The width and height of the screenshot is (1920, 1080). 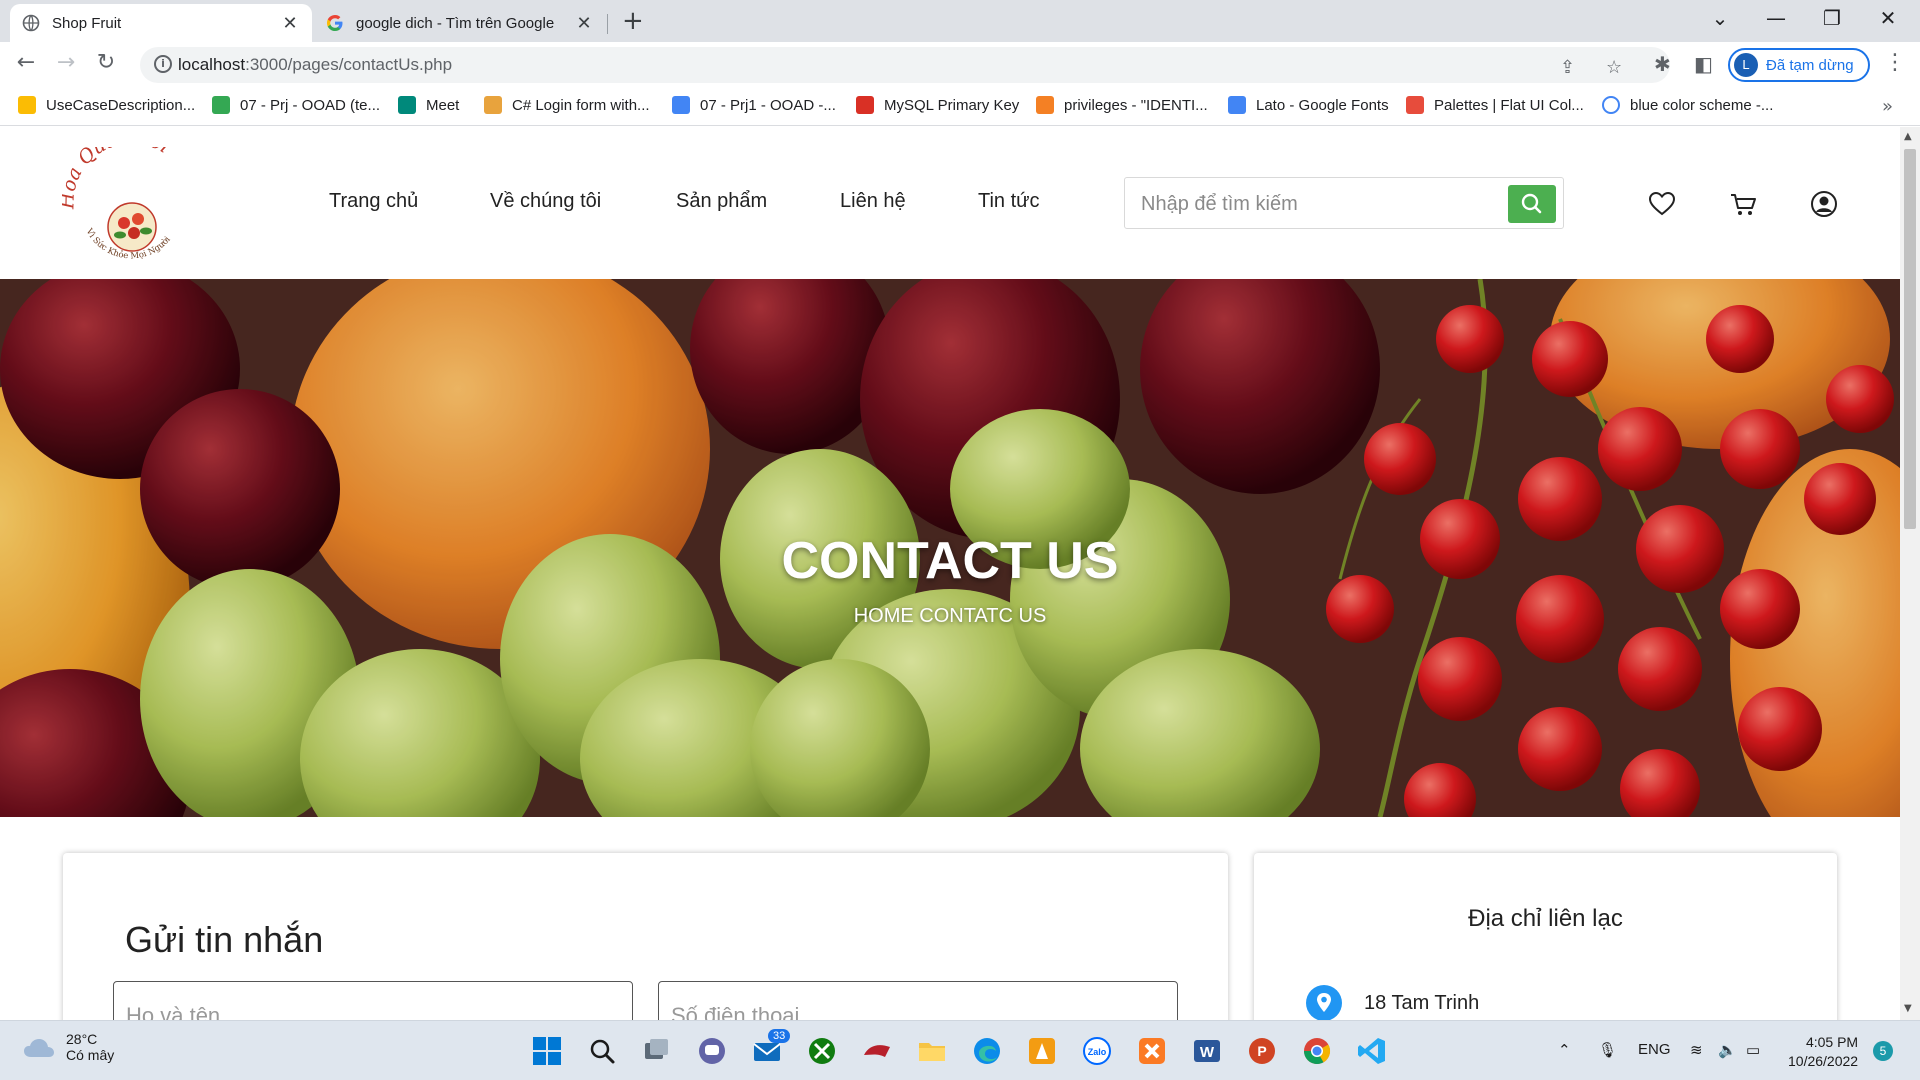 What do you see at coordinates (1799, 65) in the screenshot?
I see `profile-button: L Đã tạm dừng` at bounding box center [1799, 65].